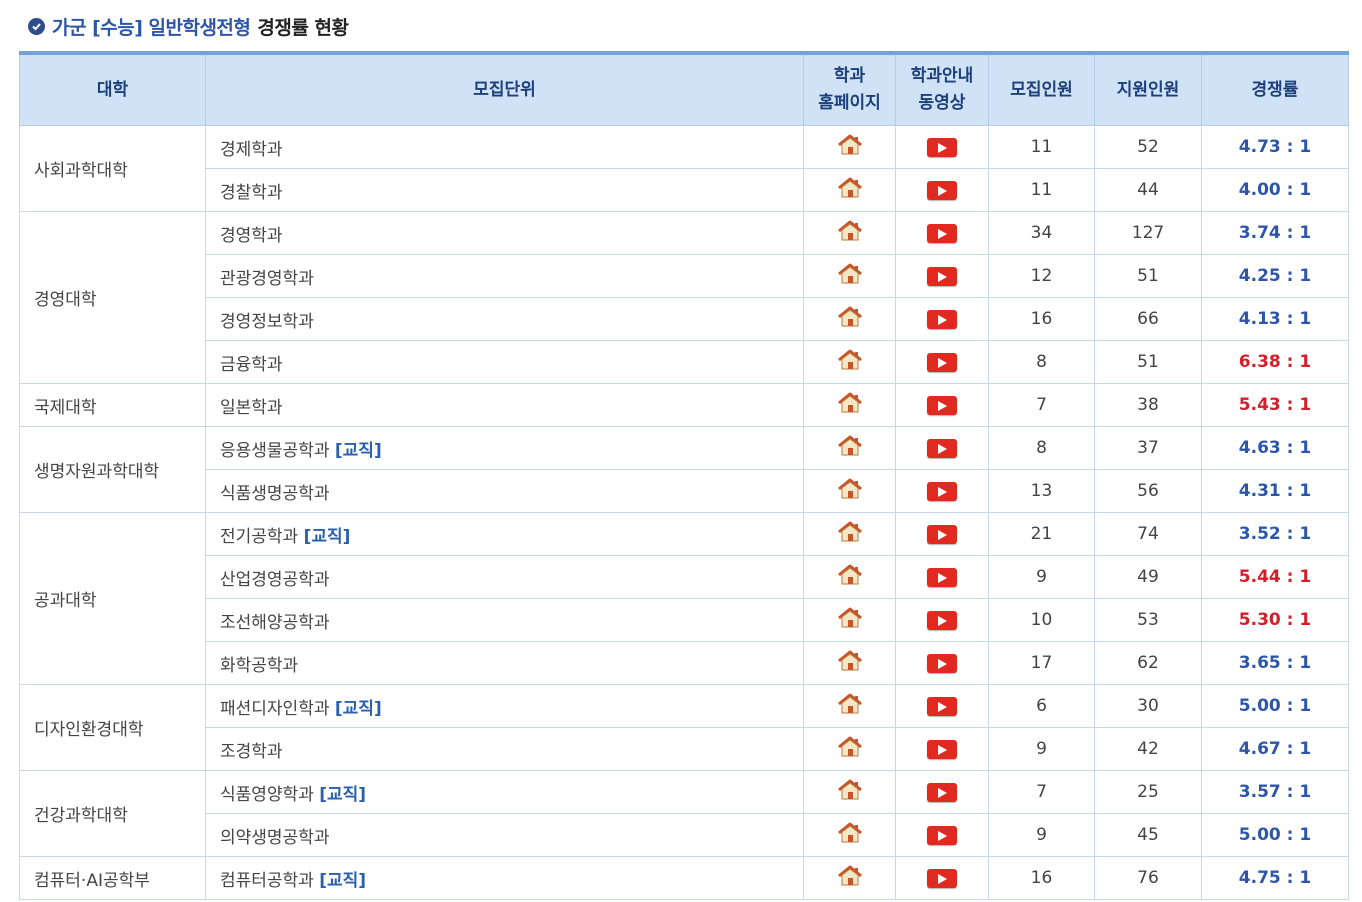 The width and height of the screenshot is (1362, 902). What do you see at coordinates (1041, 448) in the screenshot?
I see `quota-cell: 8` at bounding box center [1041, 448].